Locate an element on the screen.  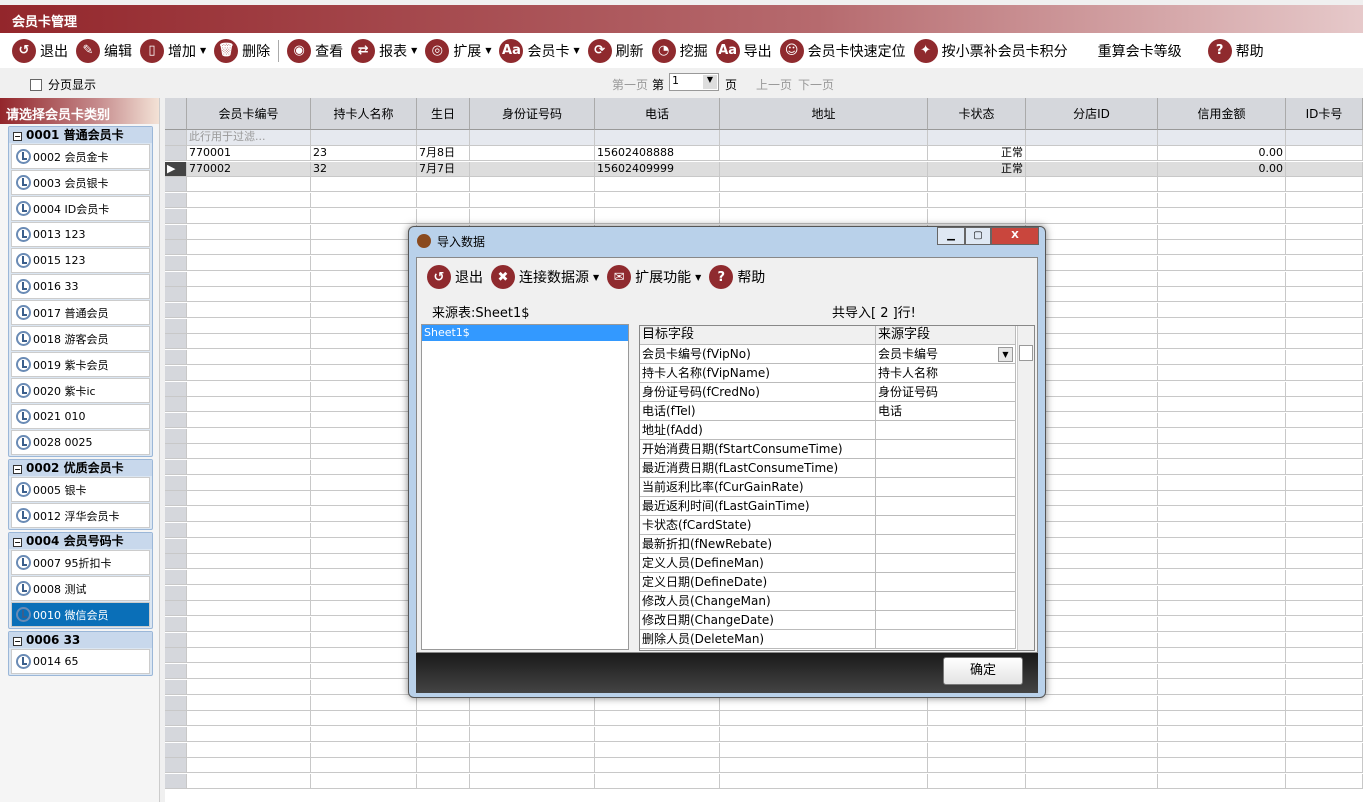
toolbar-button-13: 重算会卡等级 is located at coordinates (1140, 51).